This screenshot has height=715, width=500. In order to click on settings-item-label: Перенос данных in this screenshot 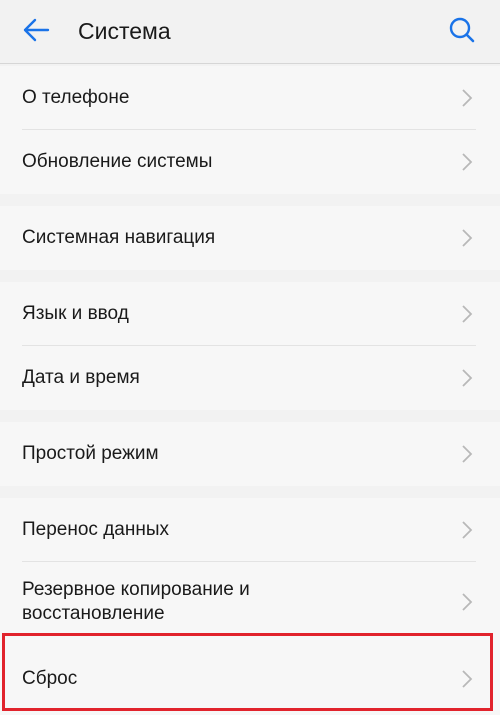, I will do `click(95, 529)`.